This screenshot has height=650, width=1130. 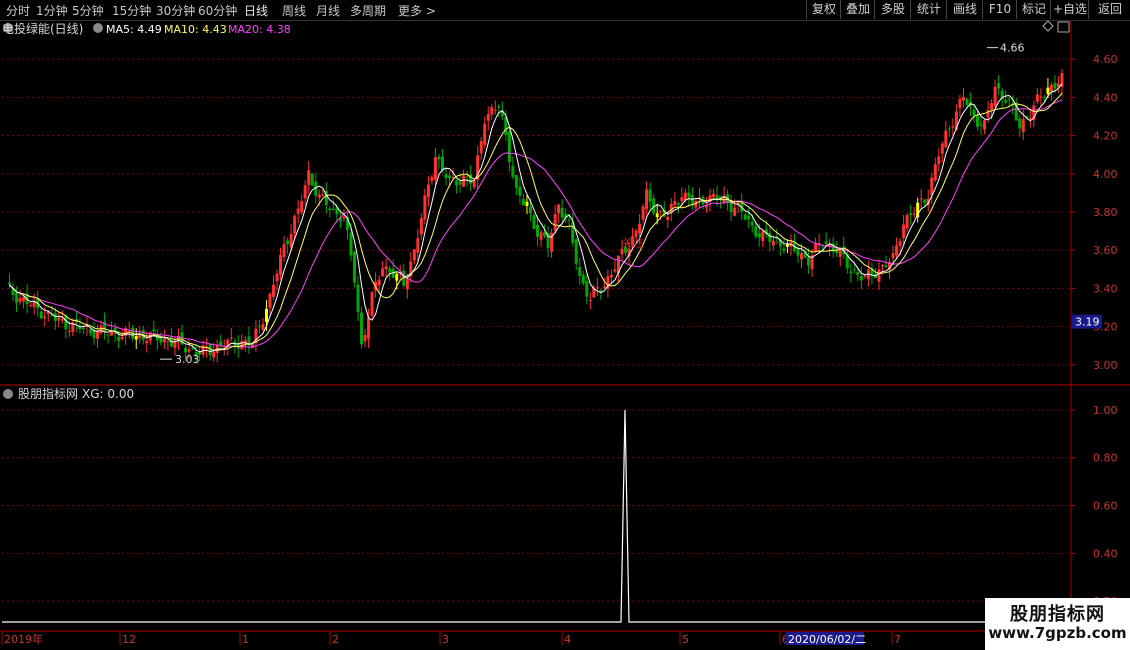 What do you see at coordinates (8, 394) in the screenshot?
I see `sub-collapse-icon` at bounding box center [8, 394].